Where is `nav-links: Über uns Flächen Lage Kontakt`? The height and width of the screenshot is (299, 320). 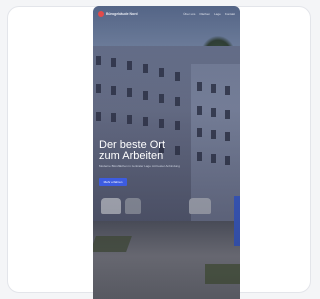
nav-links: Über uns Flächen Lage Kontakt is located at coordinates (209, 14).